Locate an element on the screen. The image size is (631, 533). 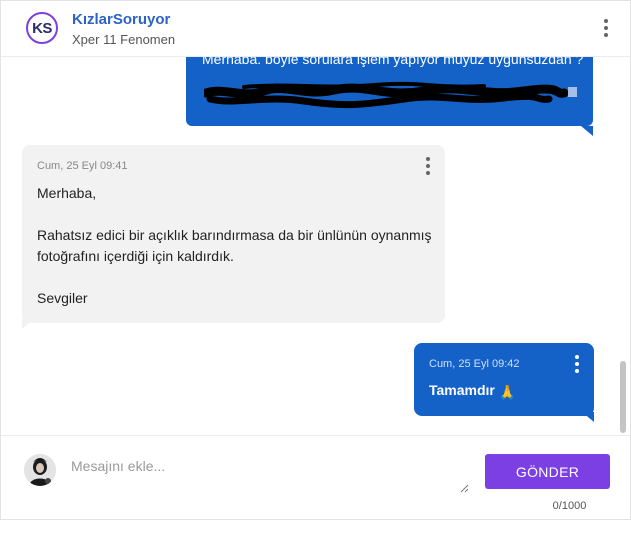
message-text: Tamamdır 🙏 is located at coordinates (472, 391).